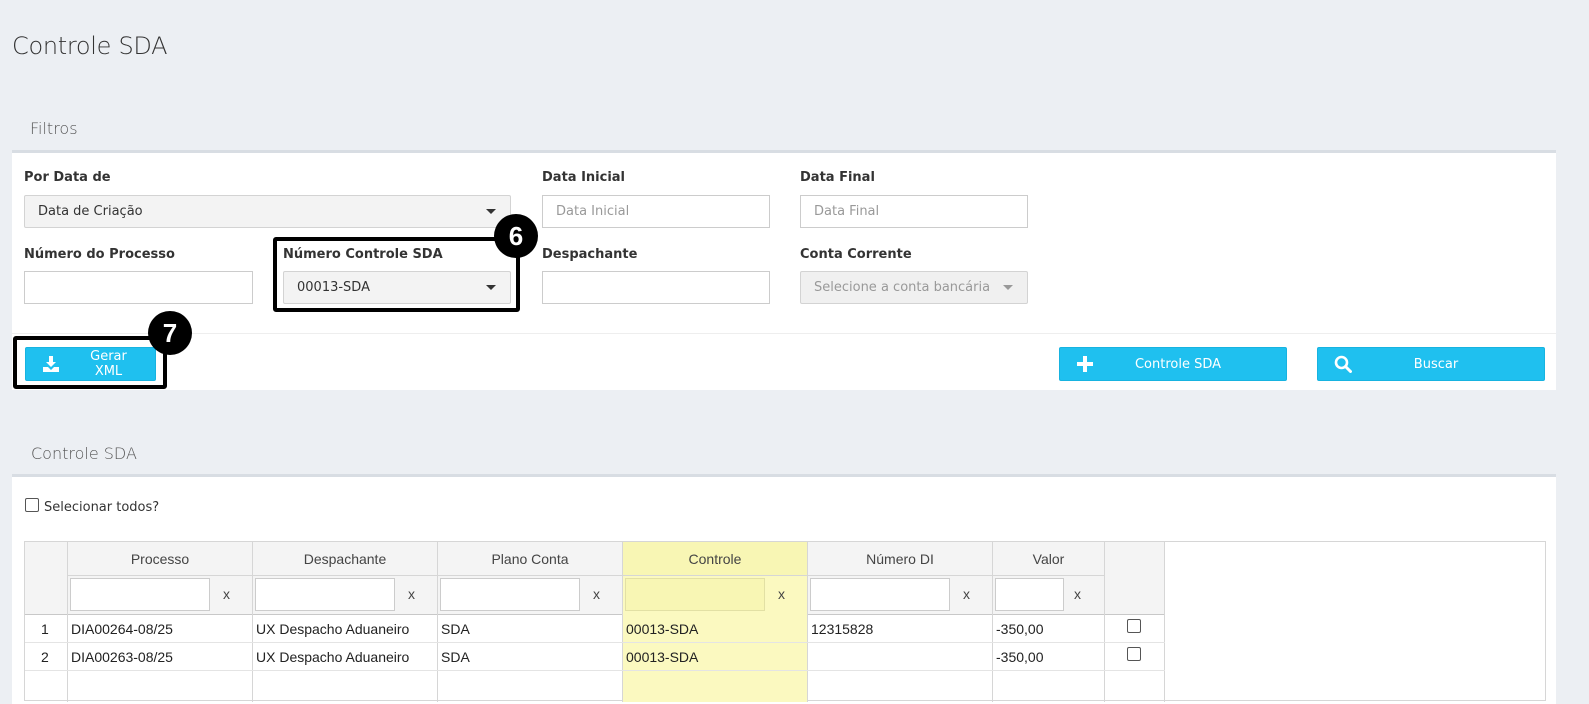 This screenshot has height=704, width=1589. Describe the element at coordinates (1077, 594) in the screenshot. I see `clear-filter-valor: x` at that location.